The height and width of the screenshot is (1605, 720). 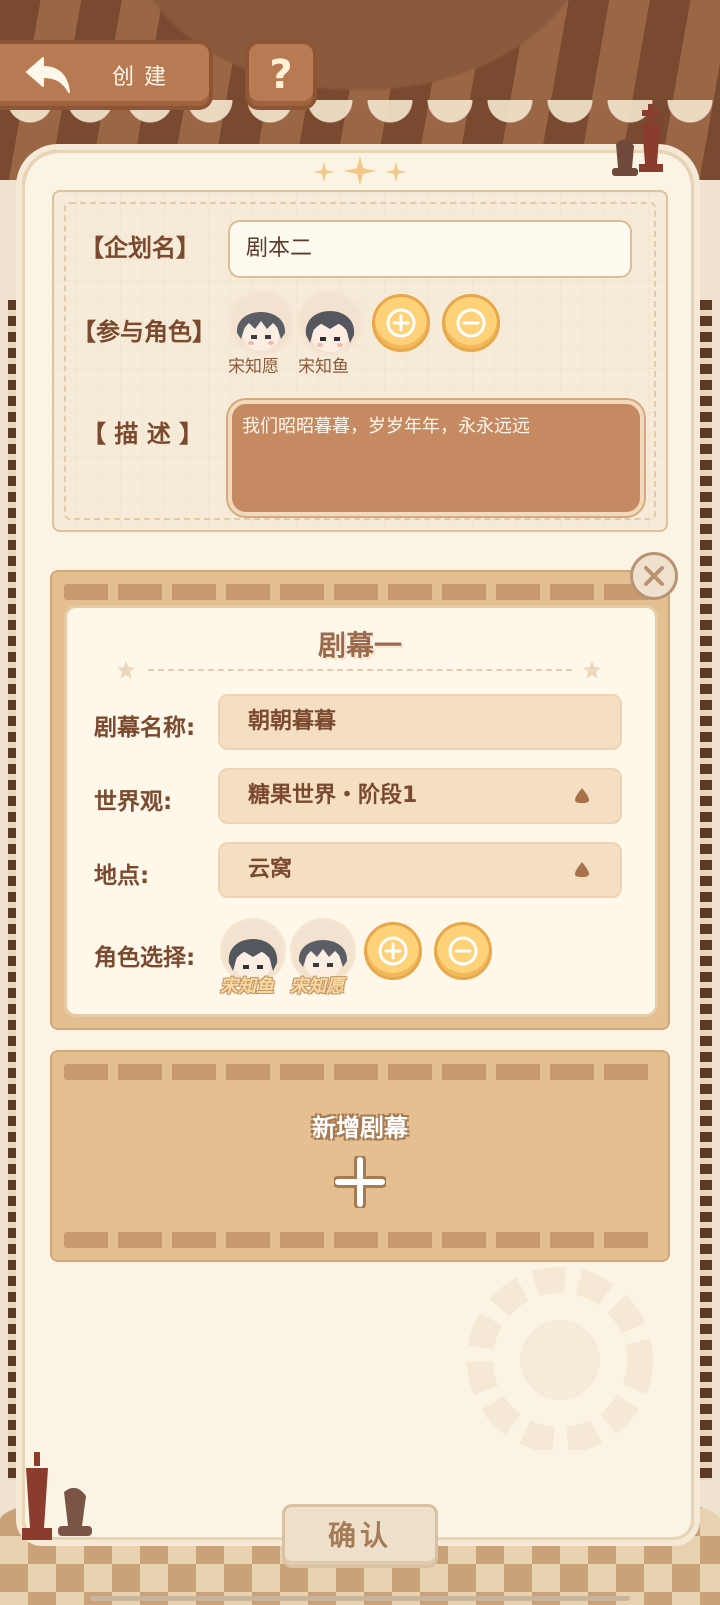 I want to click on film-rail-left, so click(x=14, y=890).